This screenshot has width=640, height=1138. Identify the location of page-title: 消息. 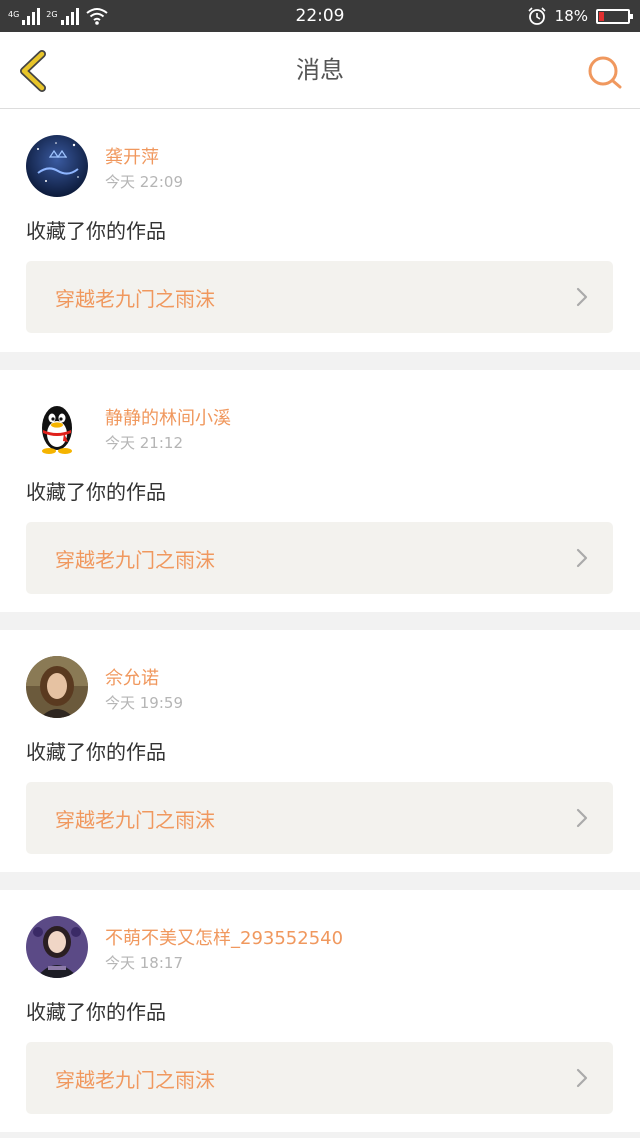
(320, 70).